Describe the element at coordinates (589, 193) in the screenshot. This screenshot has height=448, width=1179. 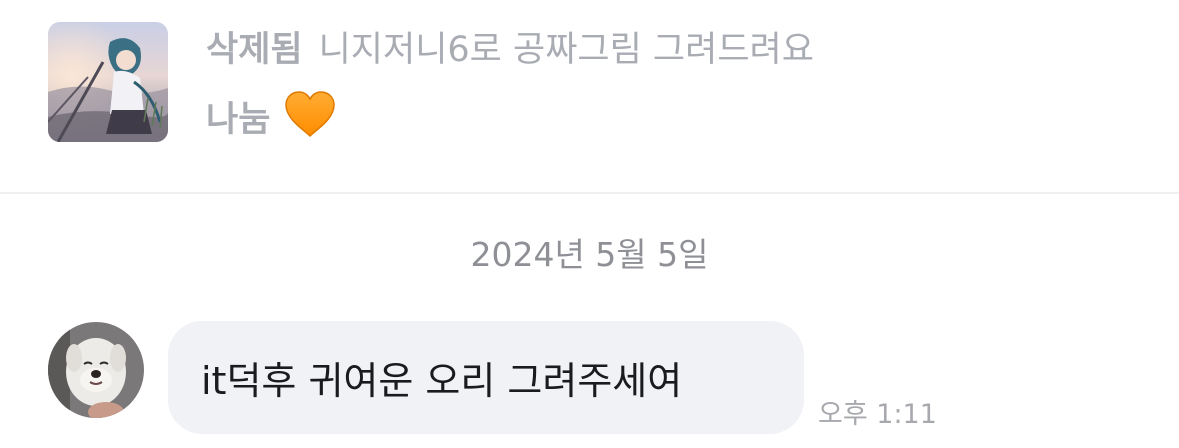
I see `header-divider` at that location.